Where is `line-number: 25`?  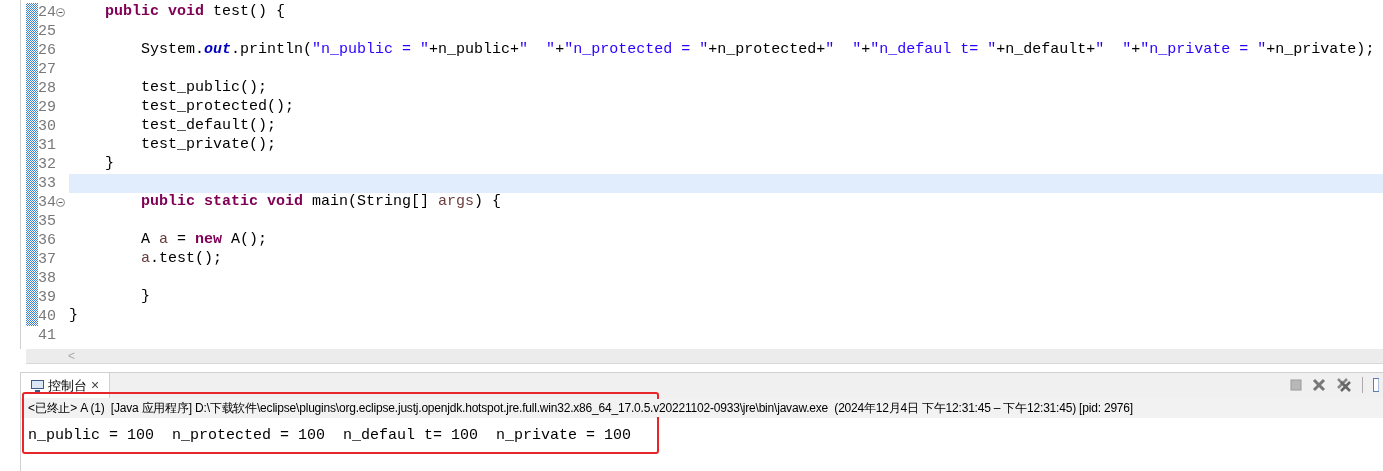
line-number: 25 is located at coordinates (47, 31).